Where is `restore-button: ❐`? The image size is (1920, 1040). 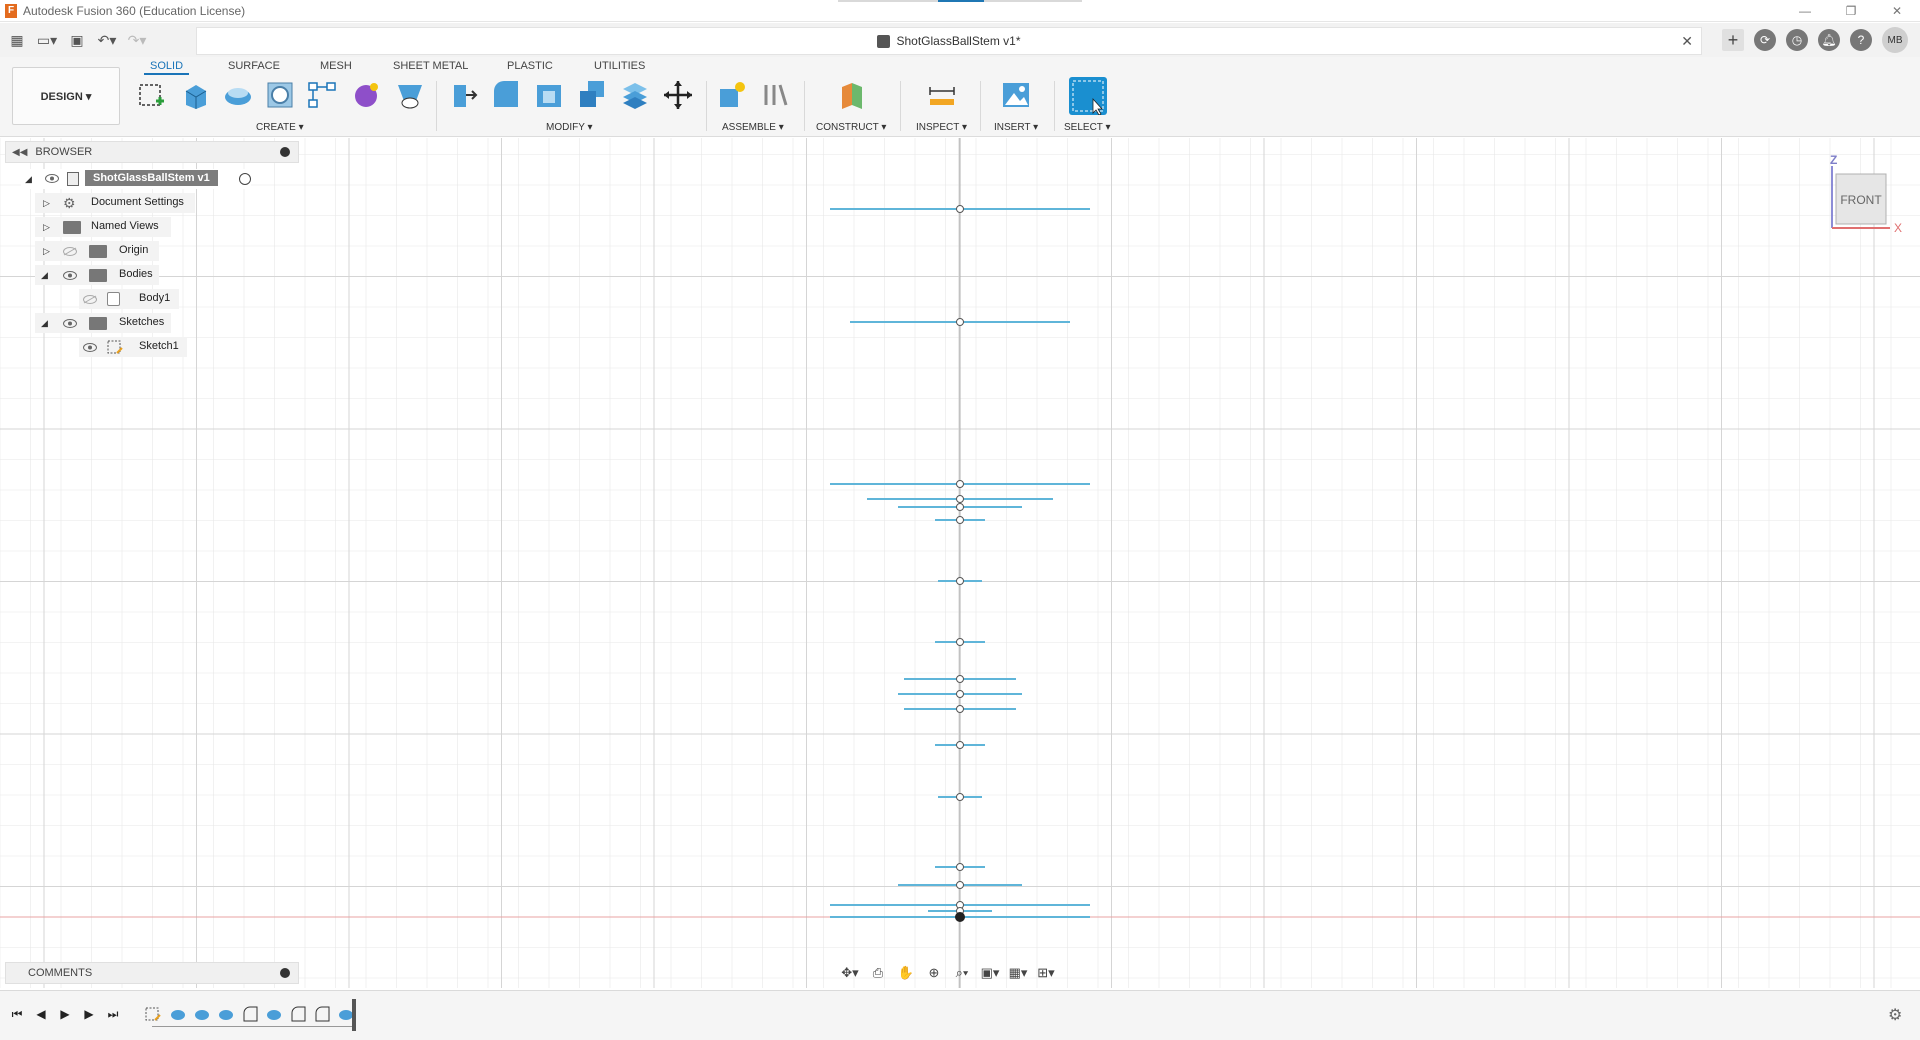
restore-button: ❐ is located at coordinates (1851, 11).